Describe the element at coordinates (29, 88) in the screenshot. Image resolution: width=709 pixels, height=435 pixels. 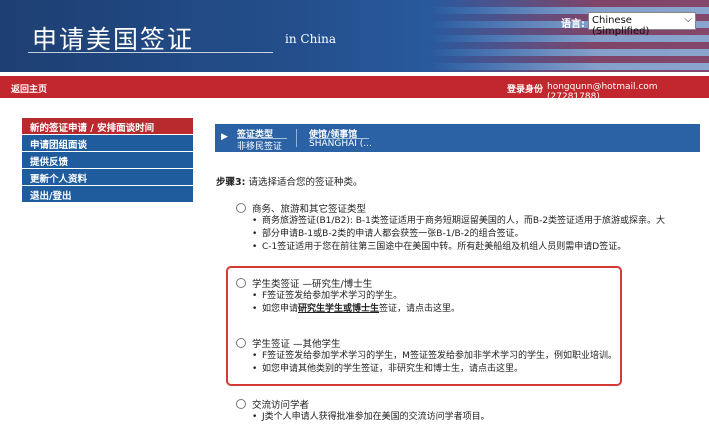
I see `home-link: 返回主页` at that location.